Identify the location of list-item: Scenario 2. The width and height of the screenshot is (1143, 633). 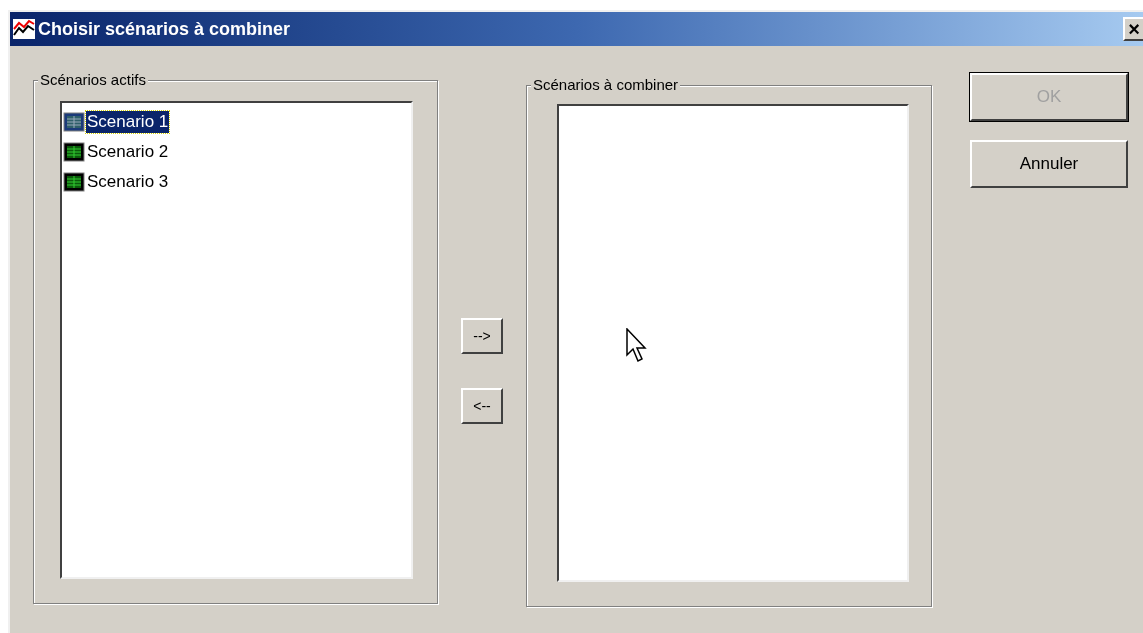
(237, 152).